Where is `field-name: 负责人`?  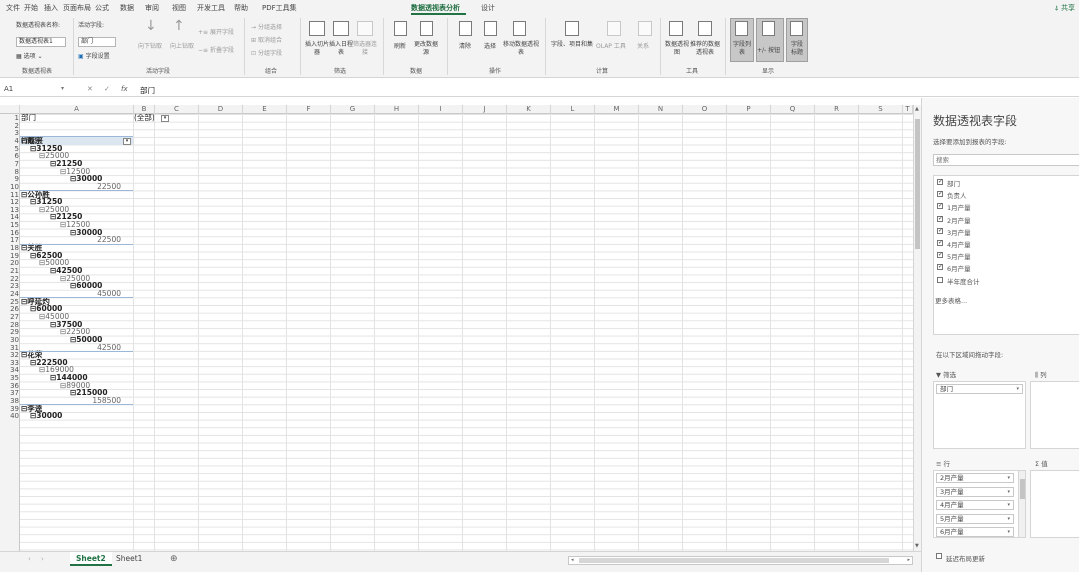
field-name: 负责人 is located at coordinates (957, 195).